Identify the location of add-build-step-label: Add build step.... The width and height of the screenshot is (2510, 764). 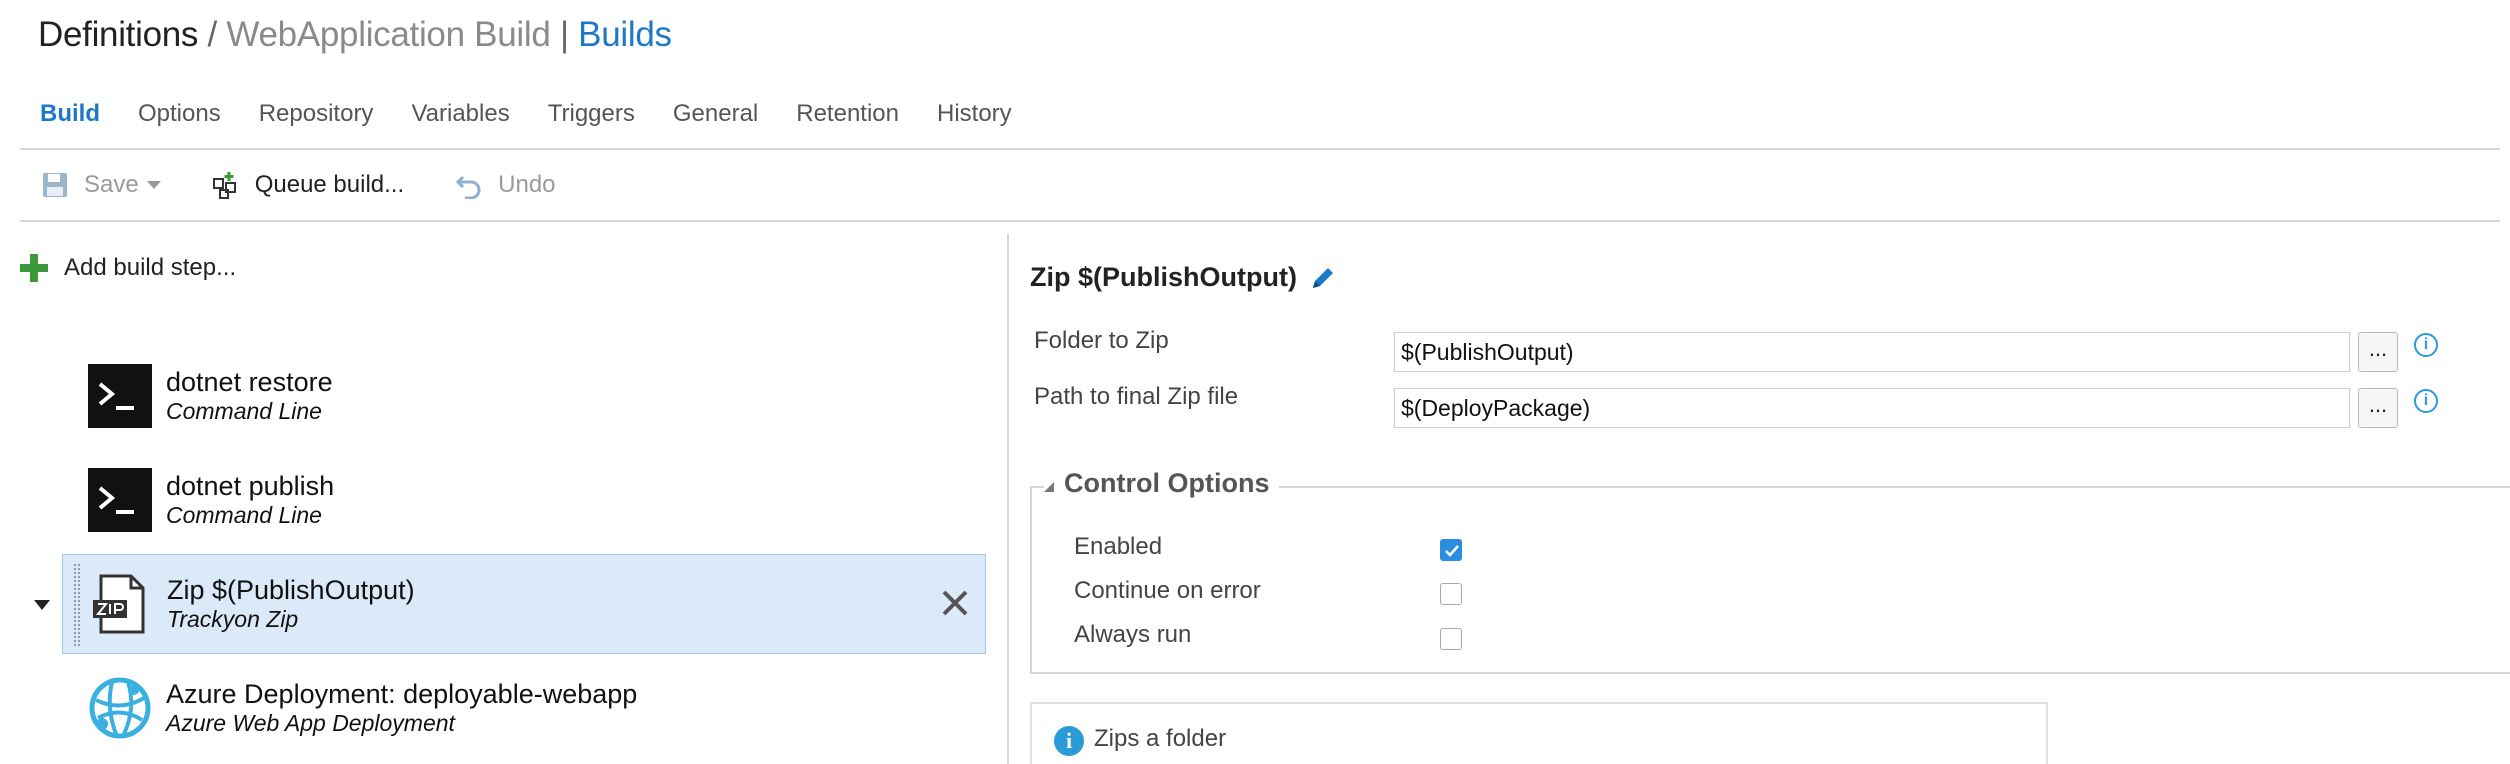
(150, 267).